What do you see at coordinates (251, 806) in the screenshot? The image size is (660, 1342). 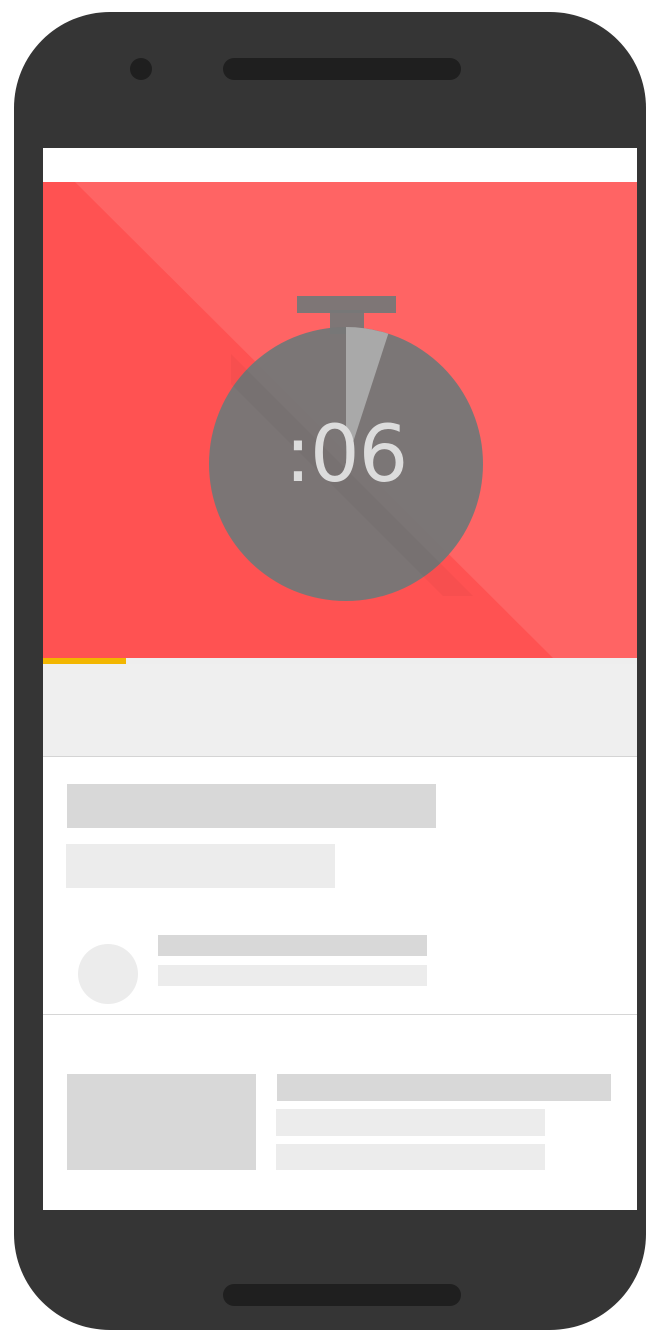 I see `title-placeholder` at bounding box center [251, 806].